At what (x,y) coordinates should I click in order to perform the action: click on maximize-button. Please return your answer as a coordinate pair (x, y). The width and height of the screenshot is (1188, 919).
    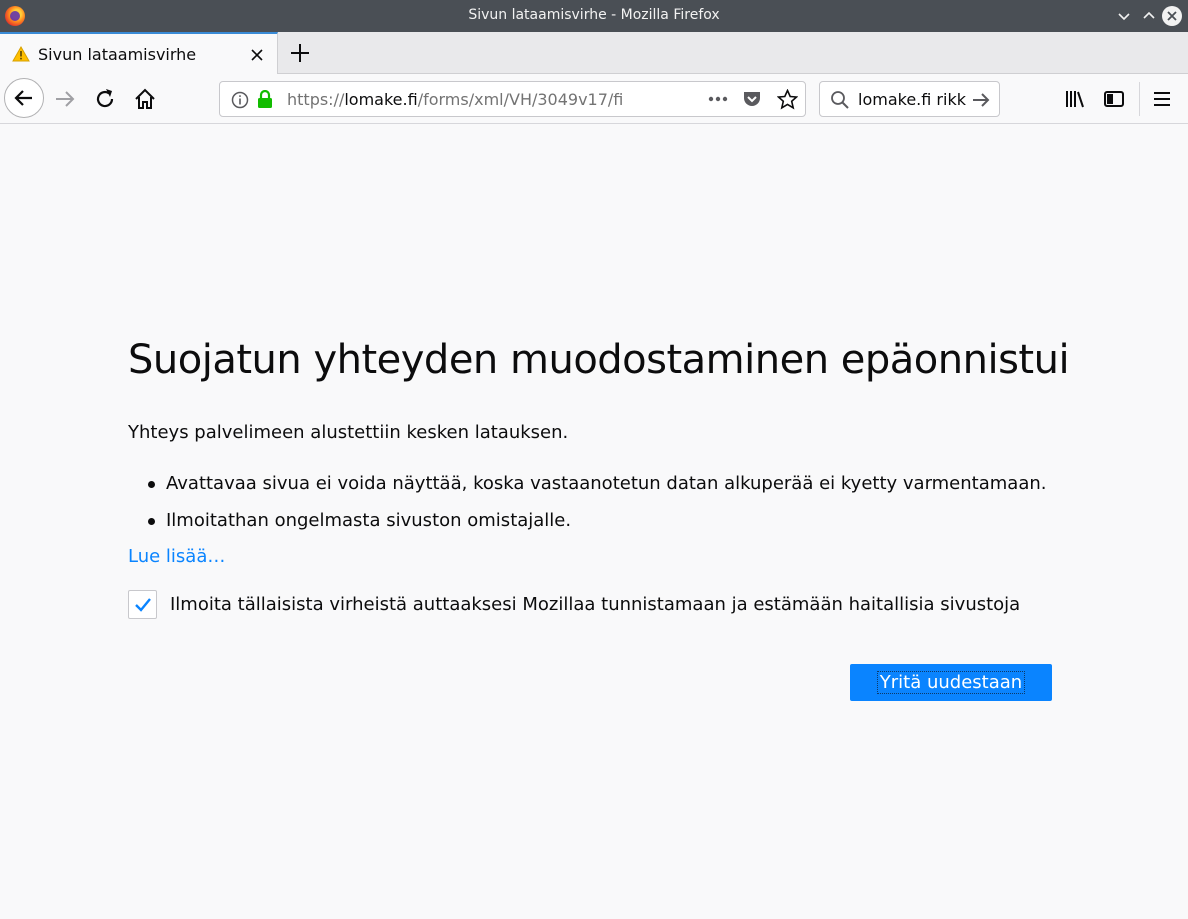
    Looking at the image, I should click on (1149, 16).